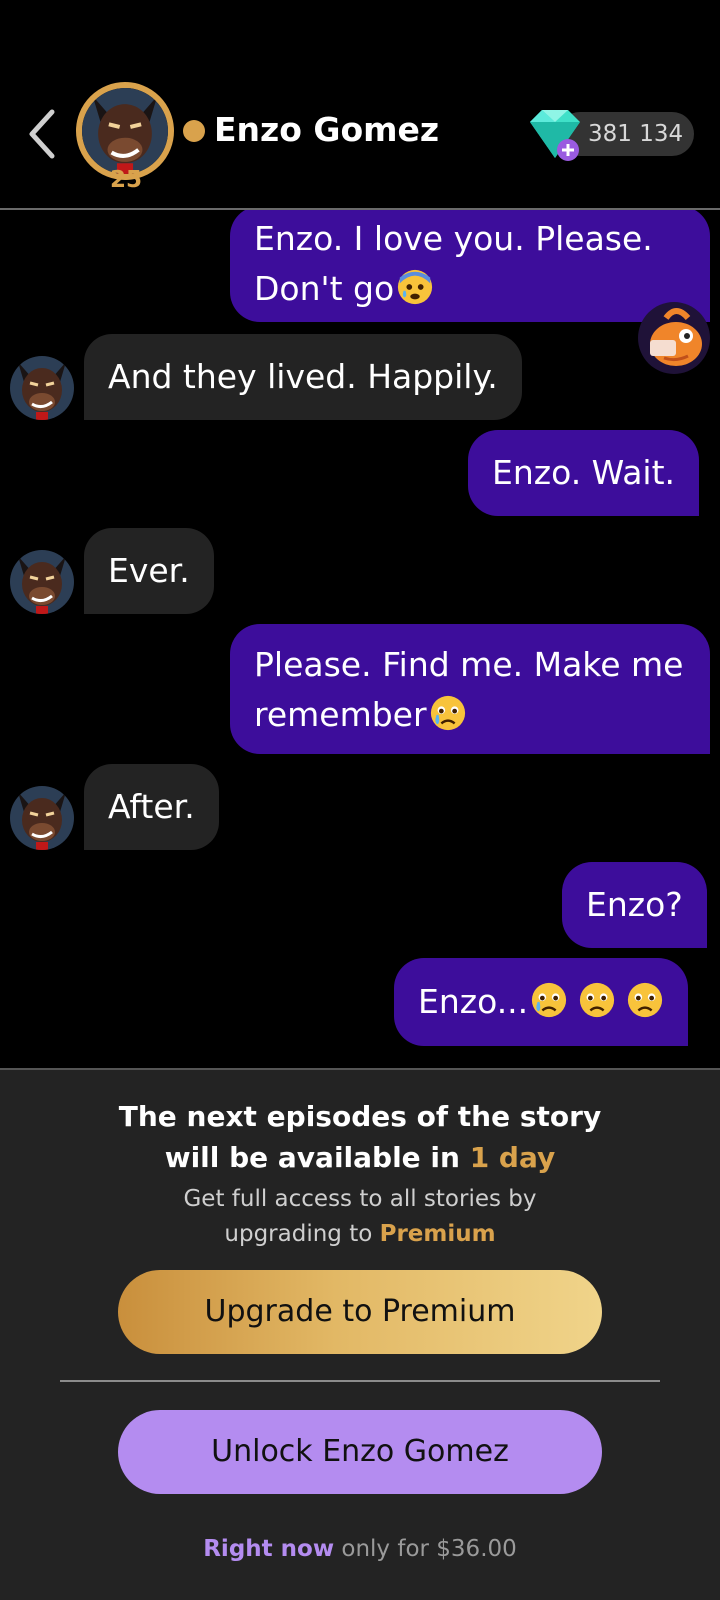 The width and height of the screenshot is (720, 1600). Describe the element at coordinates (360, 1312) in the screenshot. I see `upgrade-premium-button: Upgrade to Premium` at that location.